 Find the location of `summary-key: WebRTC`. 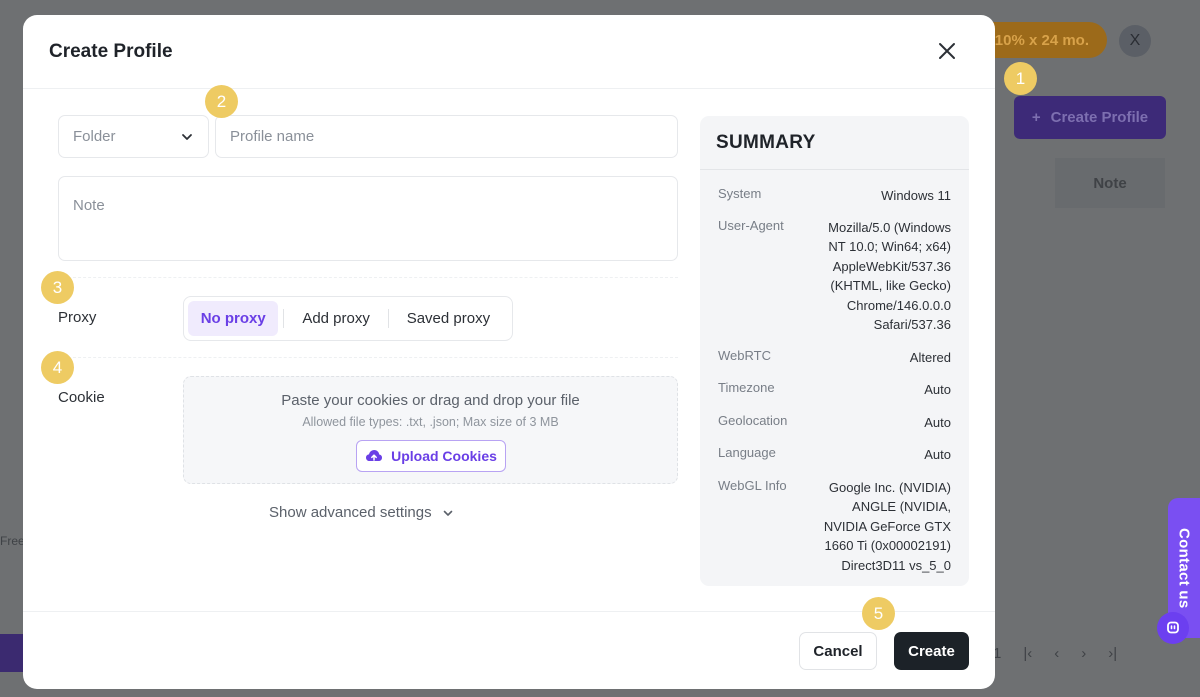

summary-key: WebRTC is located at coordinates (744, 355).